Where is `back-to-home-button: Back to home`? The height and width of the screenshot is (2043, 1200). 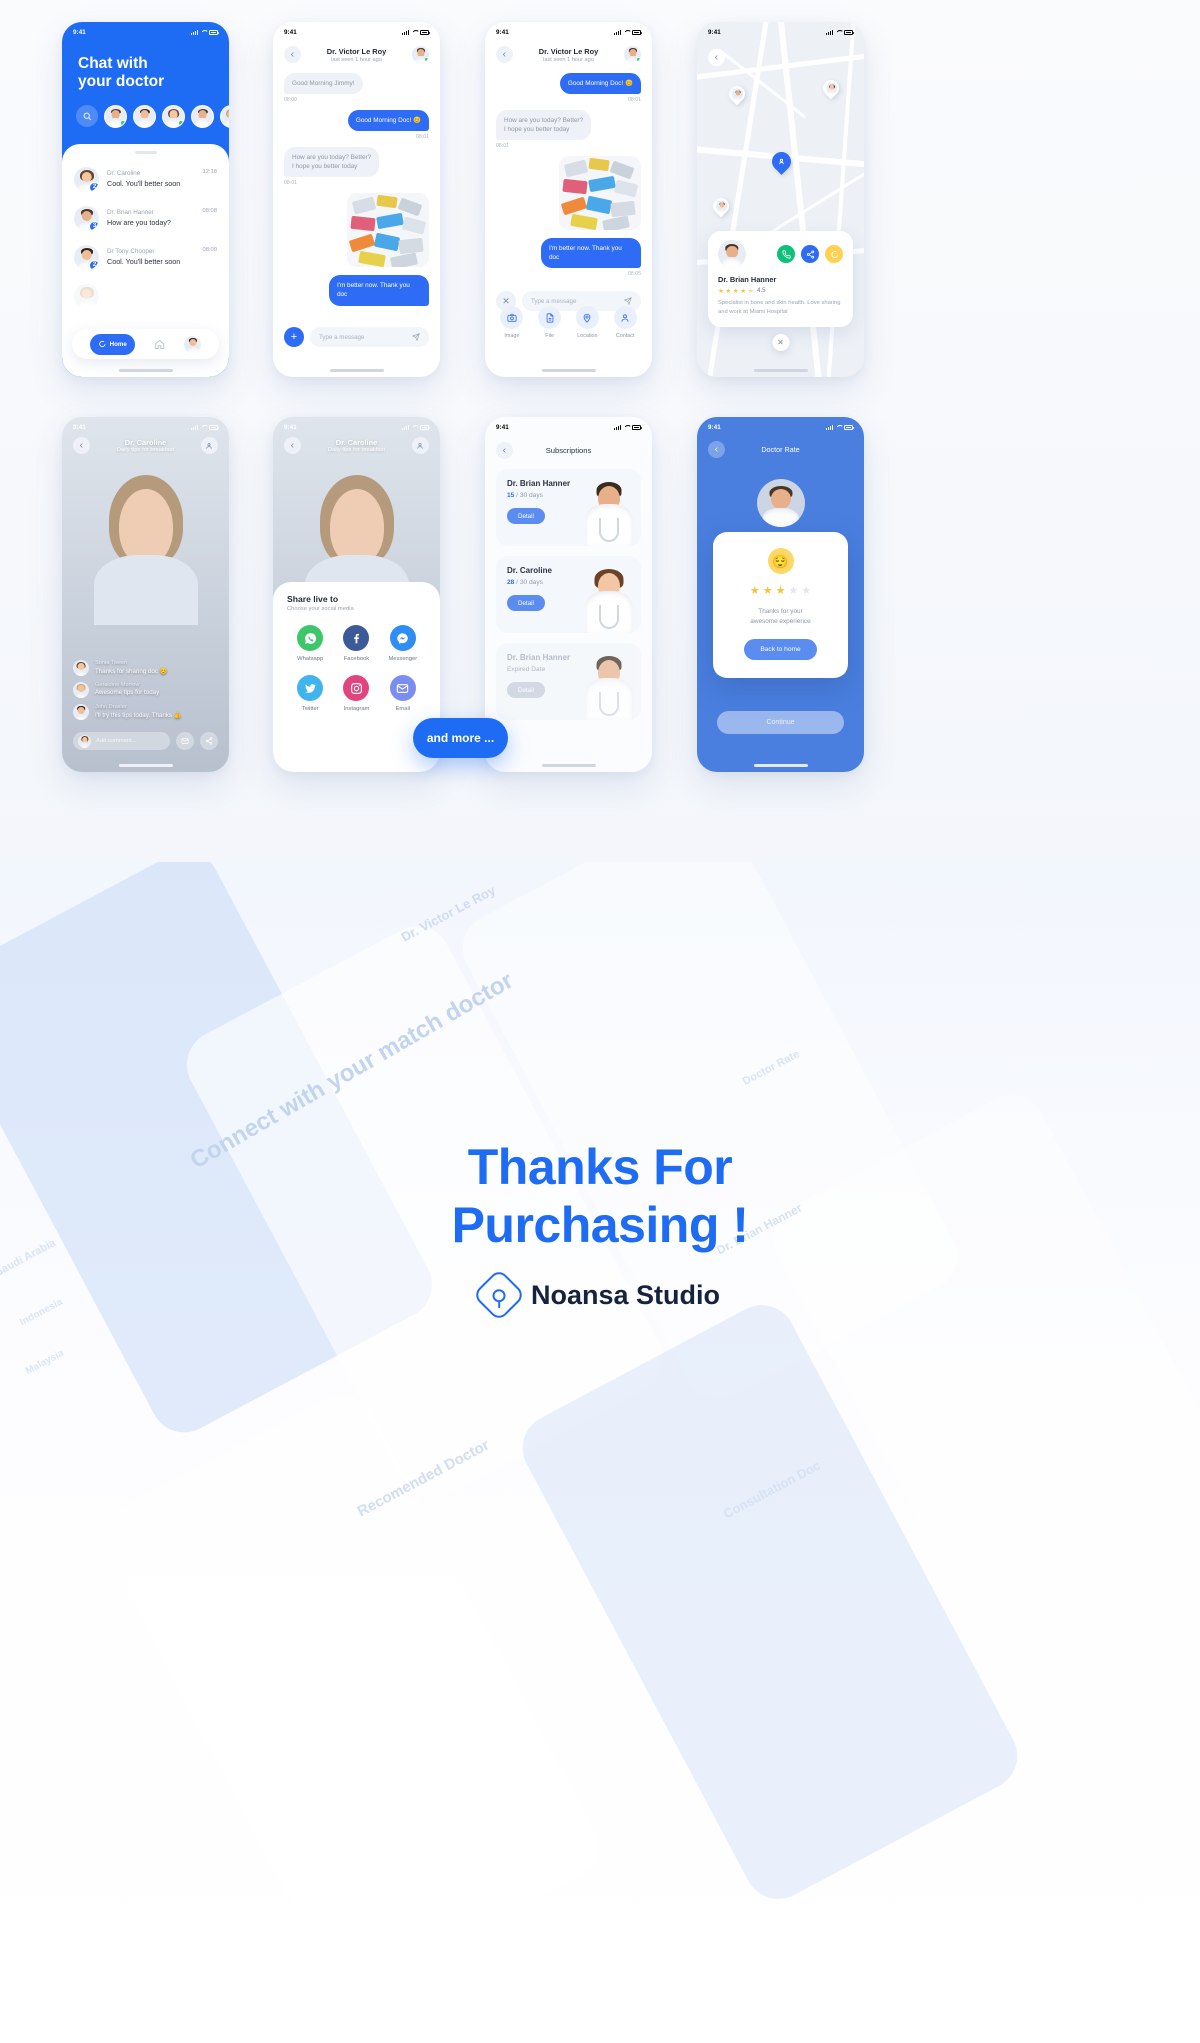 back-to-home-button: Back to home is located at coordinates (780, 650).